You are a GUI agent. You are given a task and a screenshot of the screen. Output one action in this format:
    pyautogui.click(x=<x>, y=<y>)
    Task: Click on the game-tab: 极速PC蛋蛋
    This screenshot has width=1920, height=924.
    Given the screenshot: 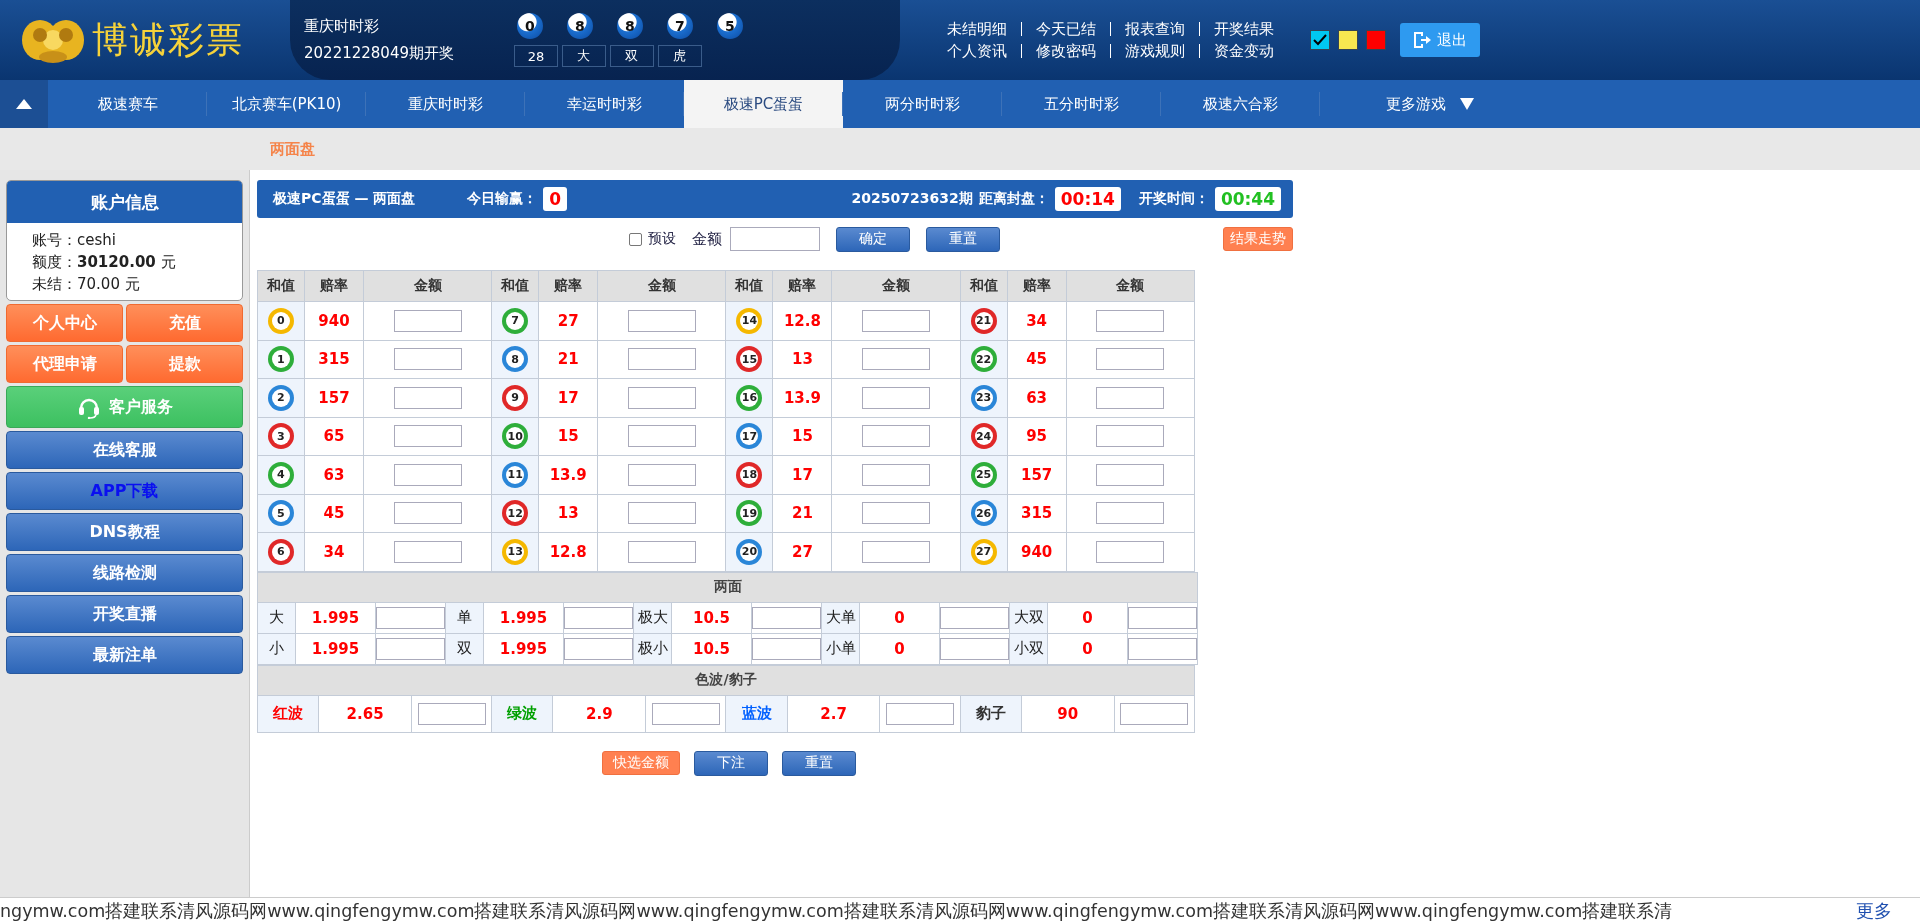 What is the action you would take?
    pyautogui.click(x=763, y=104)
    